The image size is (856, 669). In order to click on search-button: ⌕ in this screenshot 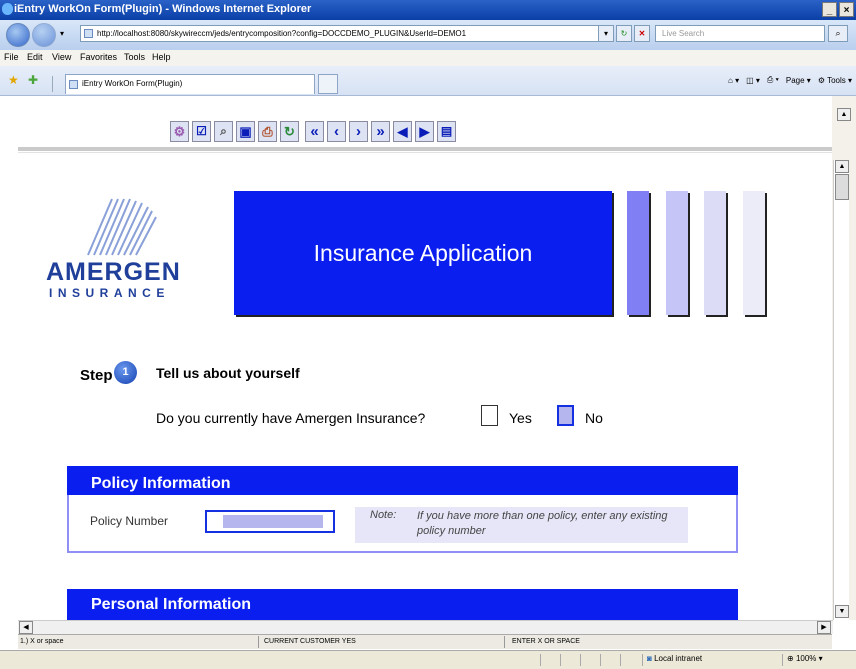, I will do `click(838, 33)`.